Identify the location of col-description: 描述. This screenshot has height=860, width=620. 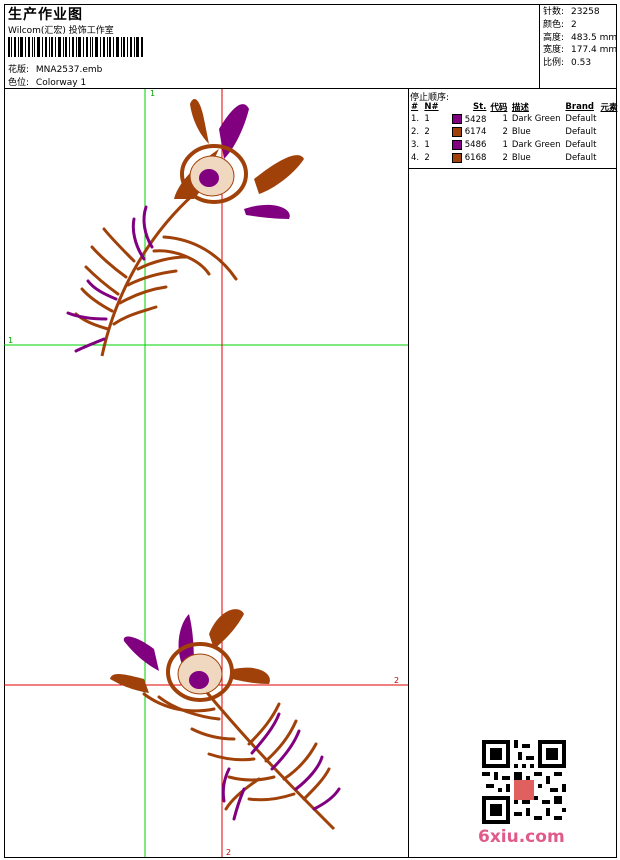
(520, 108).